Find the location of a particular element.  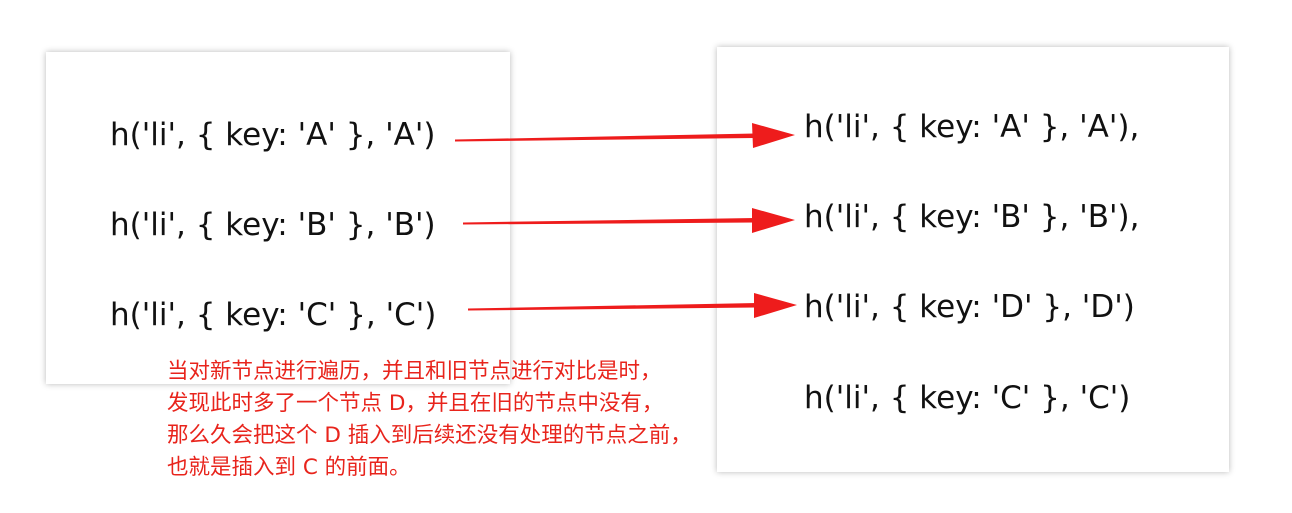

arrow-b-head is located at coordinates (773, 220).